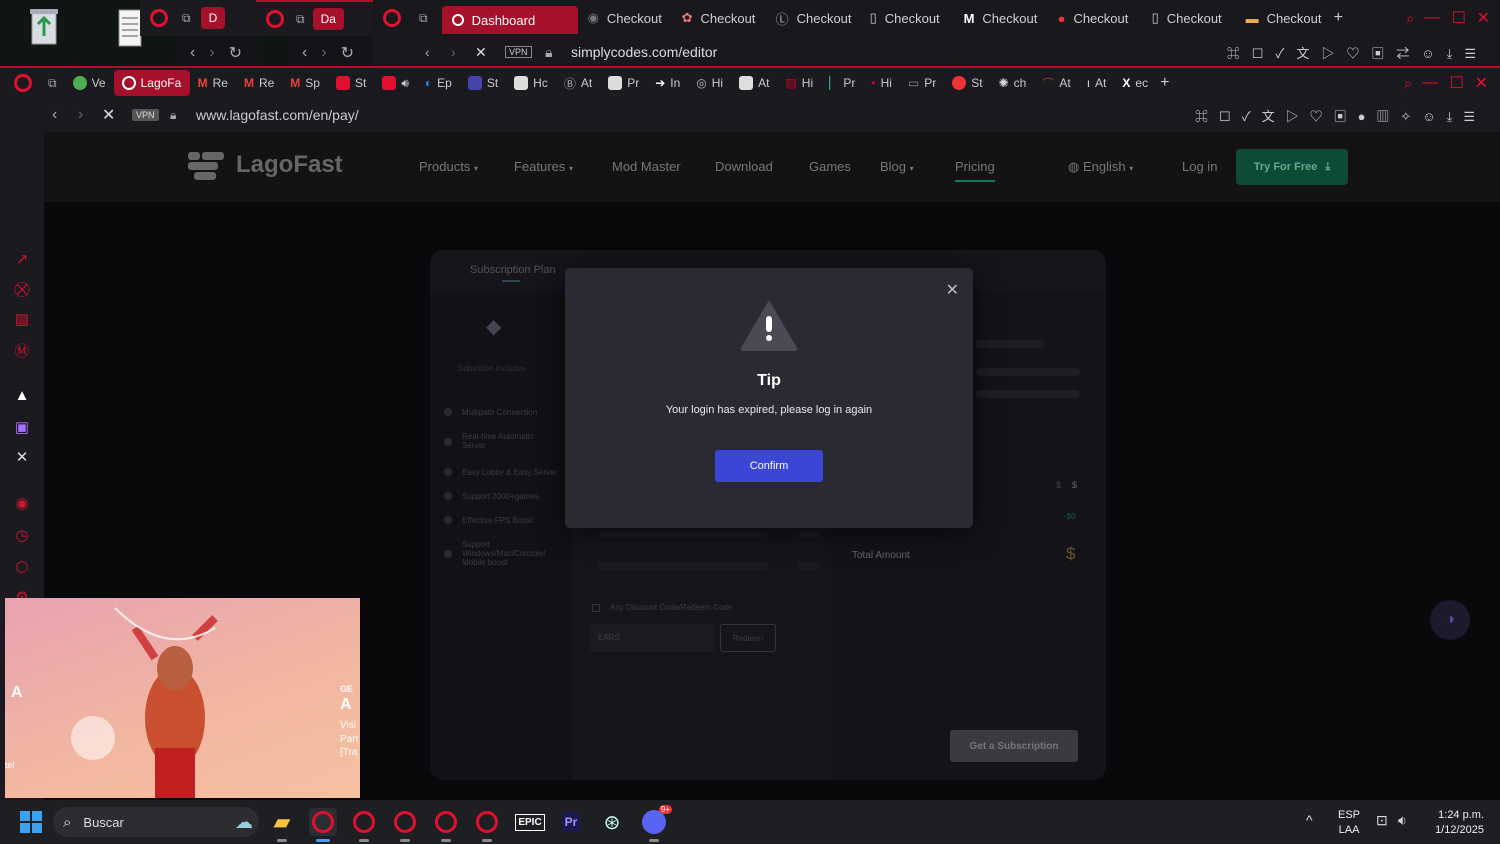 This screenshot has height=844, width=1500. I want to click on main-tab-16: ▏ Pr, so click(842, 83).